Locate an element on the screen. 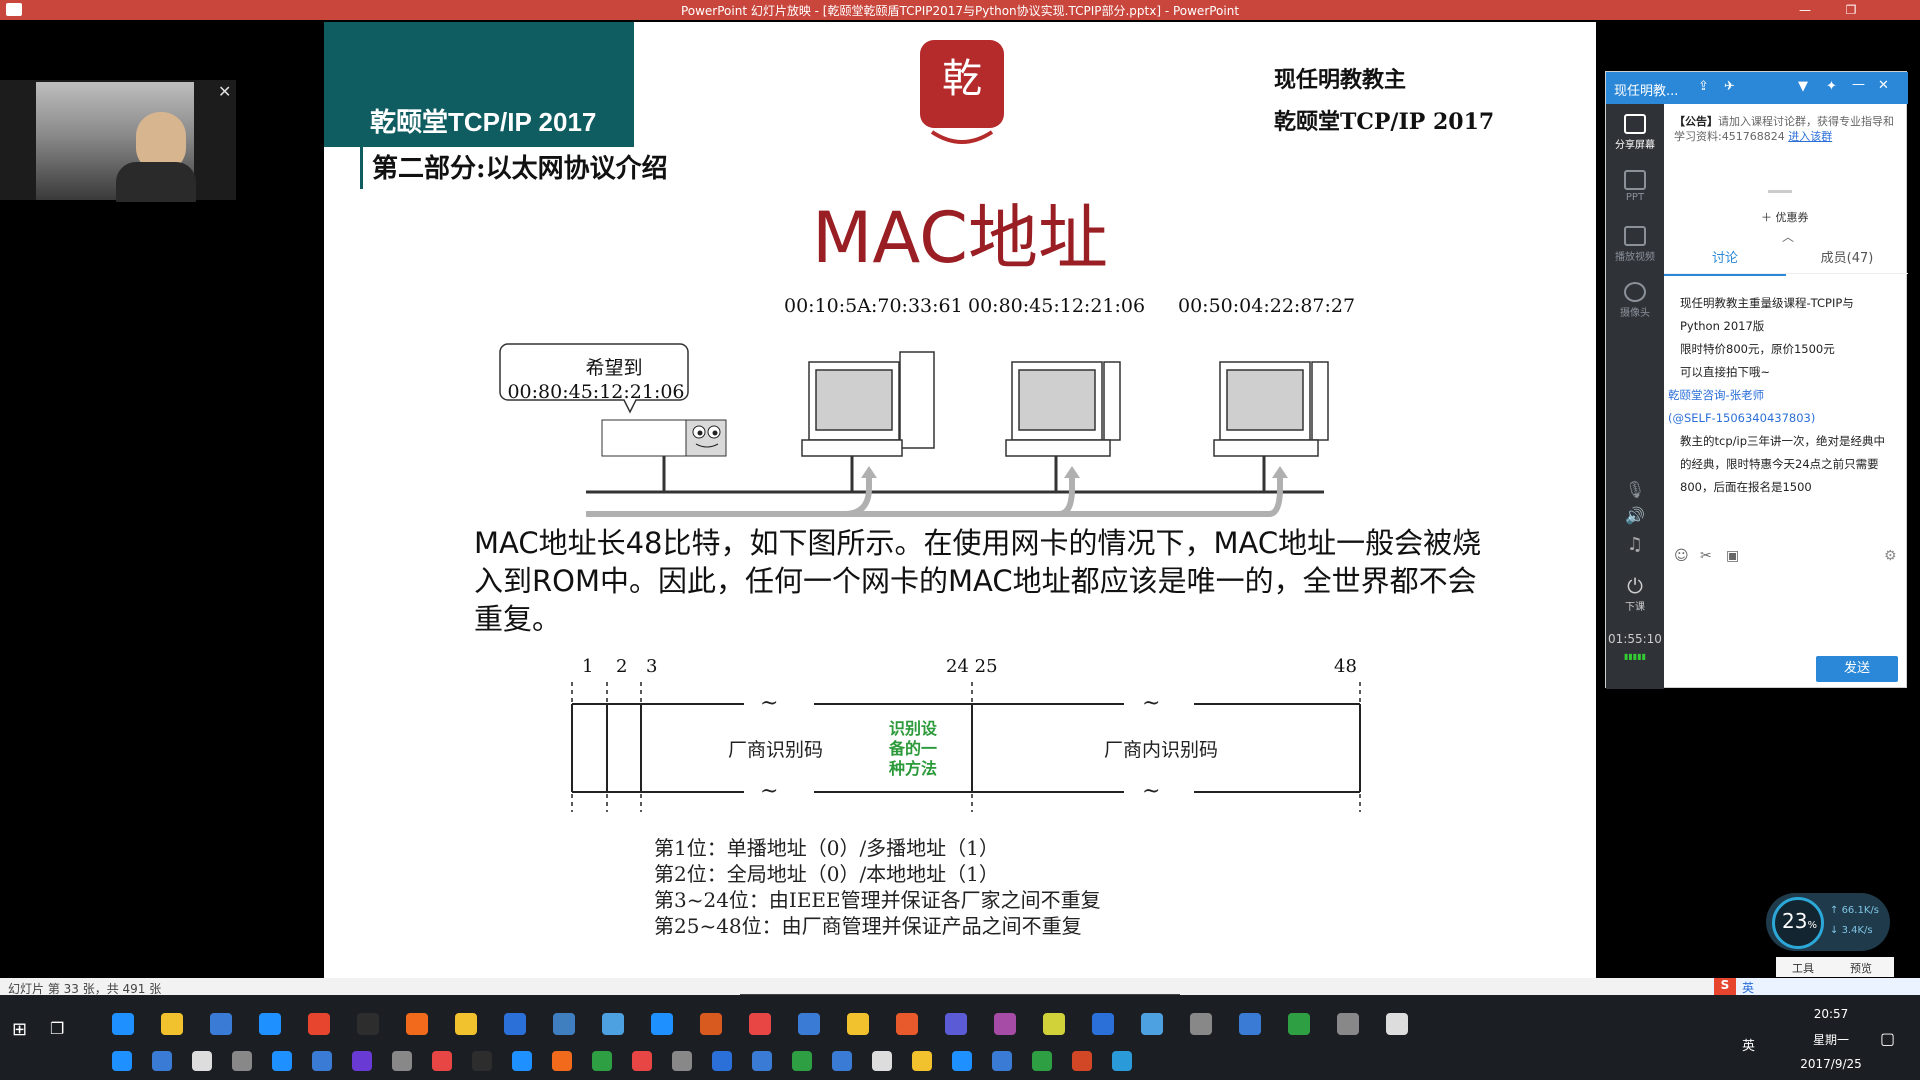 Image resolution: width=1920 pixels, height=1080 pixels. leave-class-button: ⏻ 下课 is located at coordinates (1635, 593).